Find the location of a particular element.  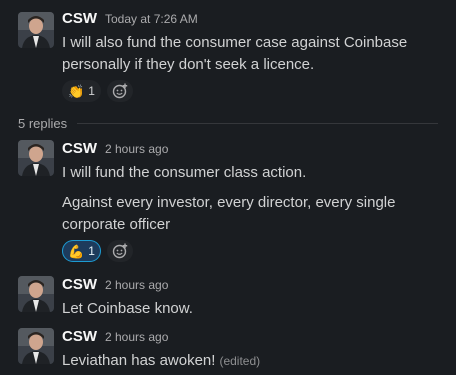

message-text: Let Coinbase know. is located at coordinates (127, 308).